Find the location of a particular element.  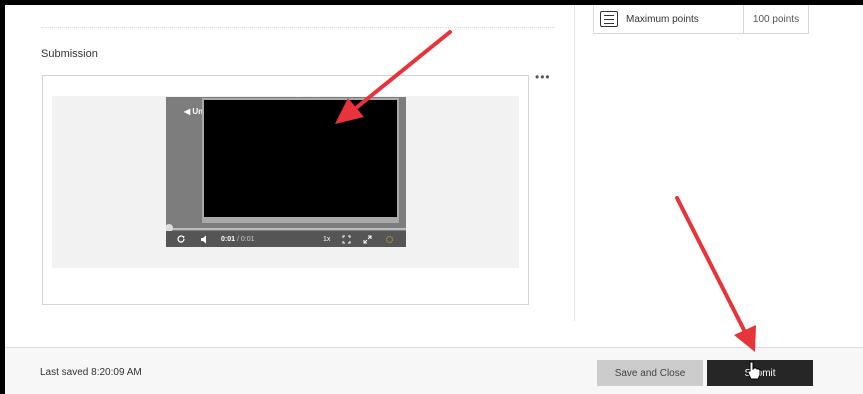

column-separator is located at coordinates (574, 163).